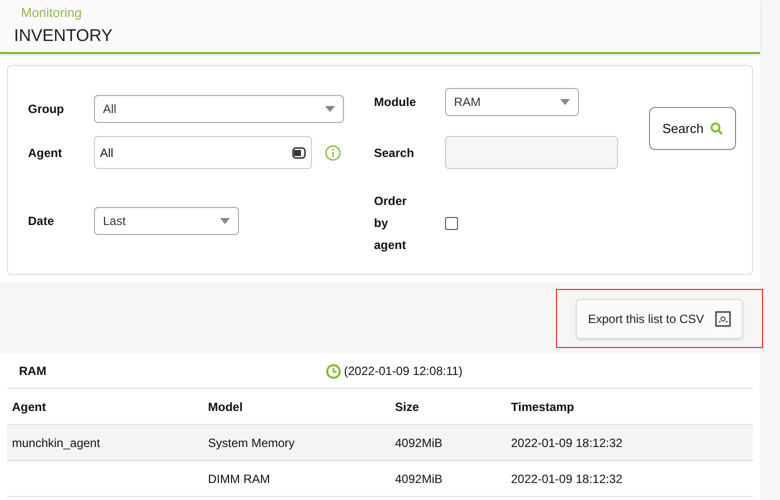  What do you see at coordinates (166, 221) in the screenshot?
I see `date-dropdown: Last` at bounding box center [166, 221].